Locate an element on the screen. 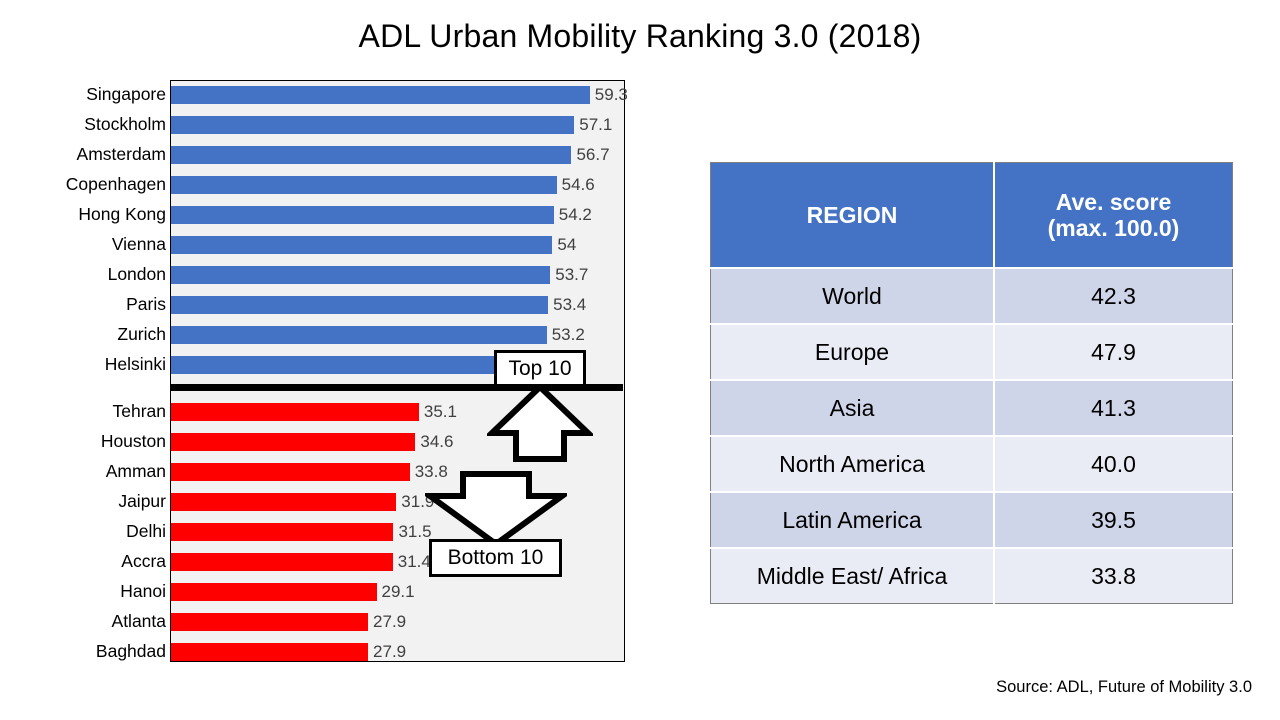 This screenshot has width=1280, height=720. table-cell-score: 41.3 is located at coordinates (1113, 408).